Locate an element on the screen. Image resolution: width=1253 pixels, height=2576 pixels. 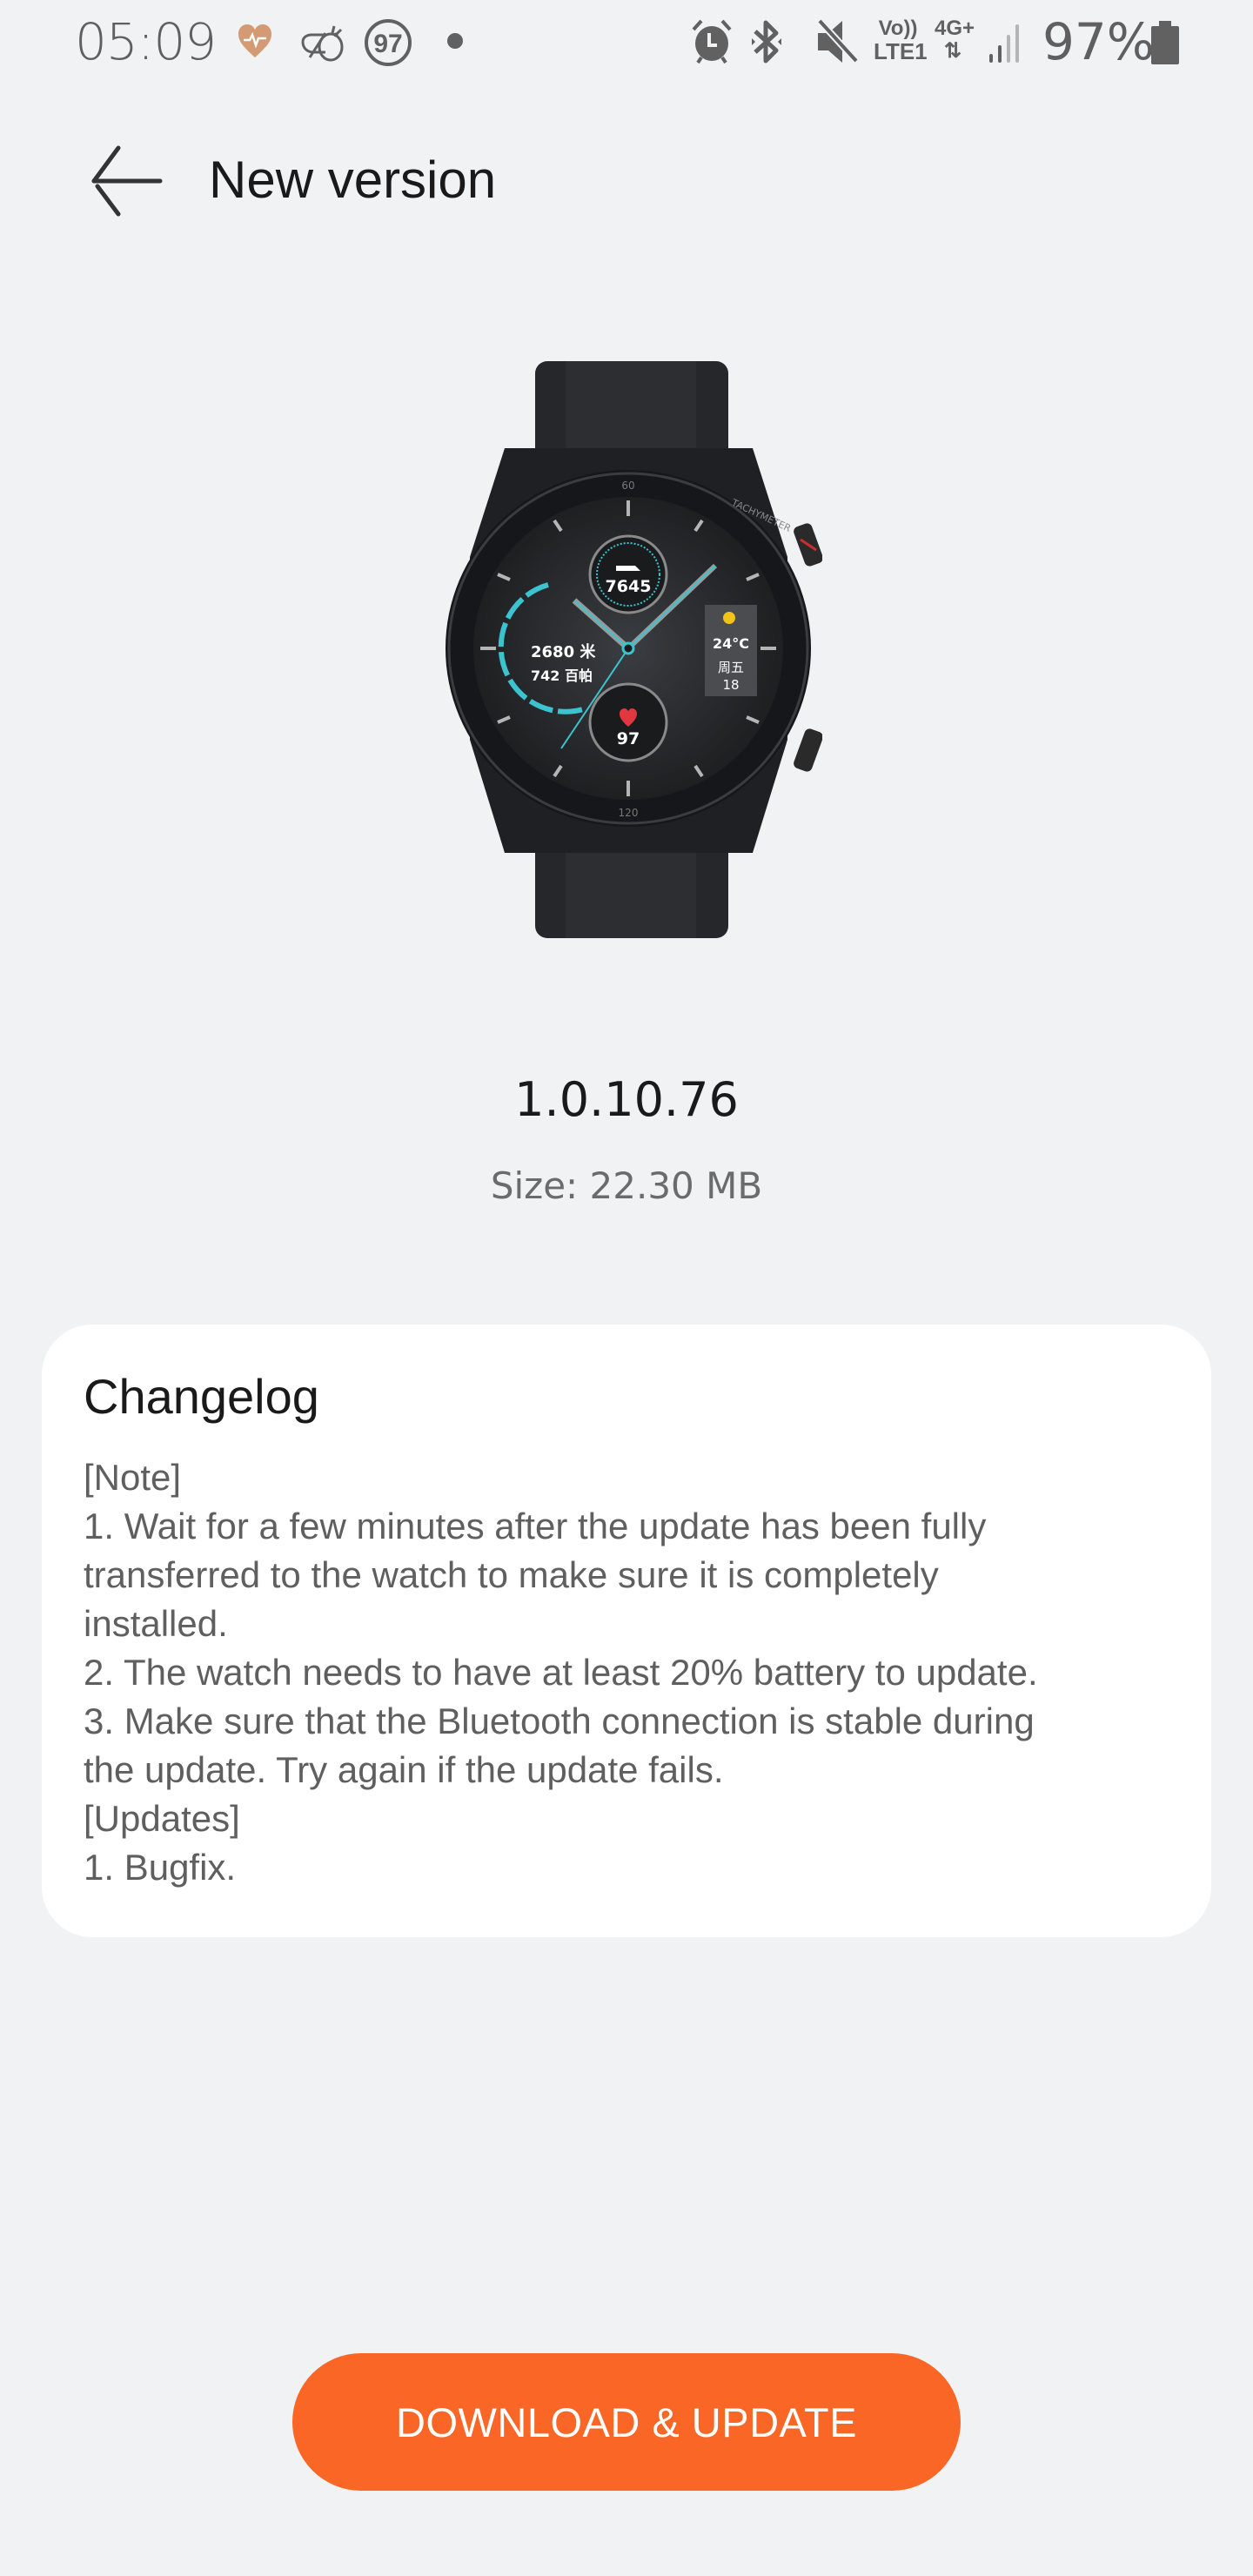
data-arrows: ⇅ is located at coordinates (952, 51).